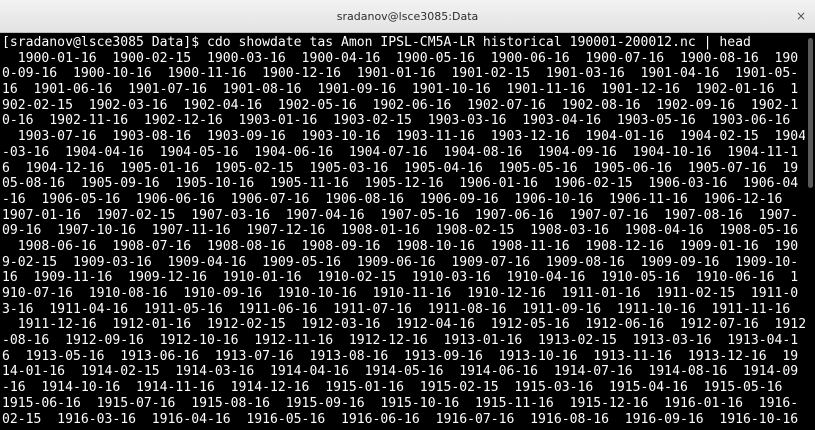 This screenshot has width=815, height=430. Describe the element at coordinates (810, 113) in the screenshot. I see `scrollbar-thumb` at that location.